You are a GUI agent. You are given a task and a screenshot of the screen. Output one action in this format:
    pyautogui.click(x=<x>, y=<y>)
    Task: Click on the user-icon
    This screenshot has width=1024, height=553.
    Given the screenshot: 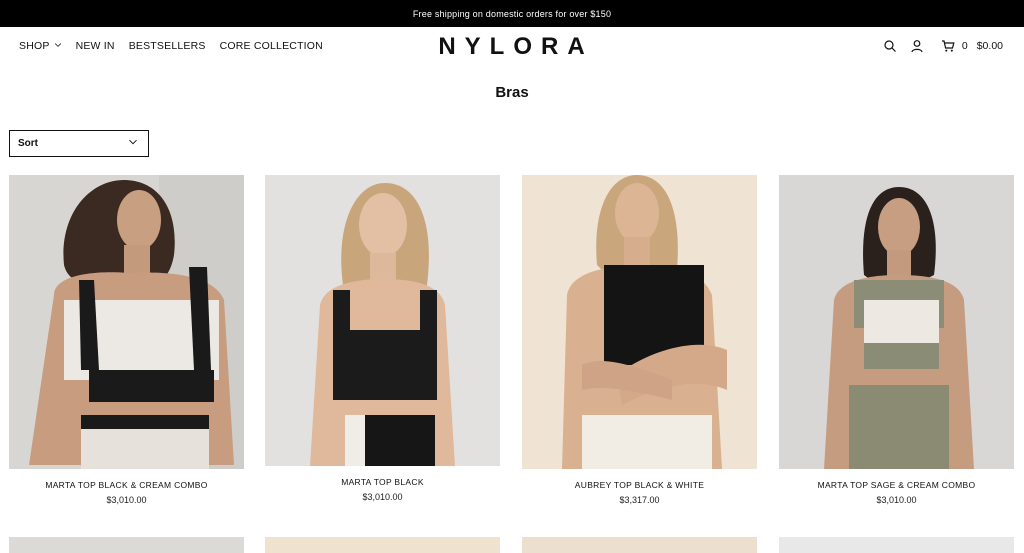 What is the action you would take?
    pyautogui.click(x=917, y=46)
    